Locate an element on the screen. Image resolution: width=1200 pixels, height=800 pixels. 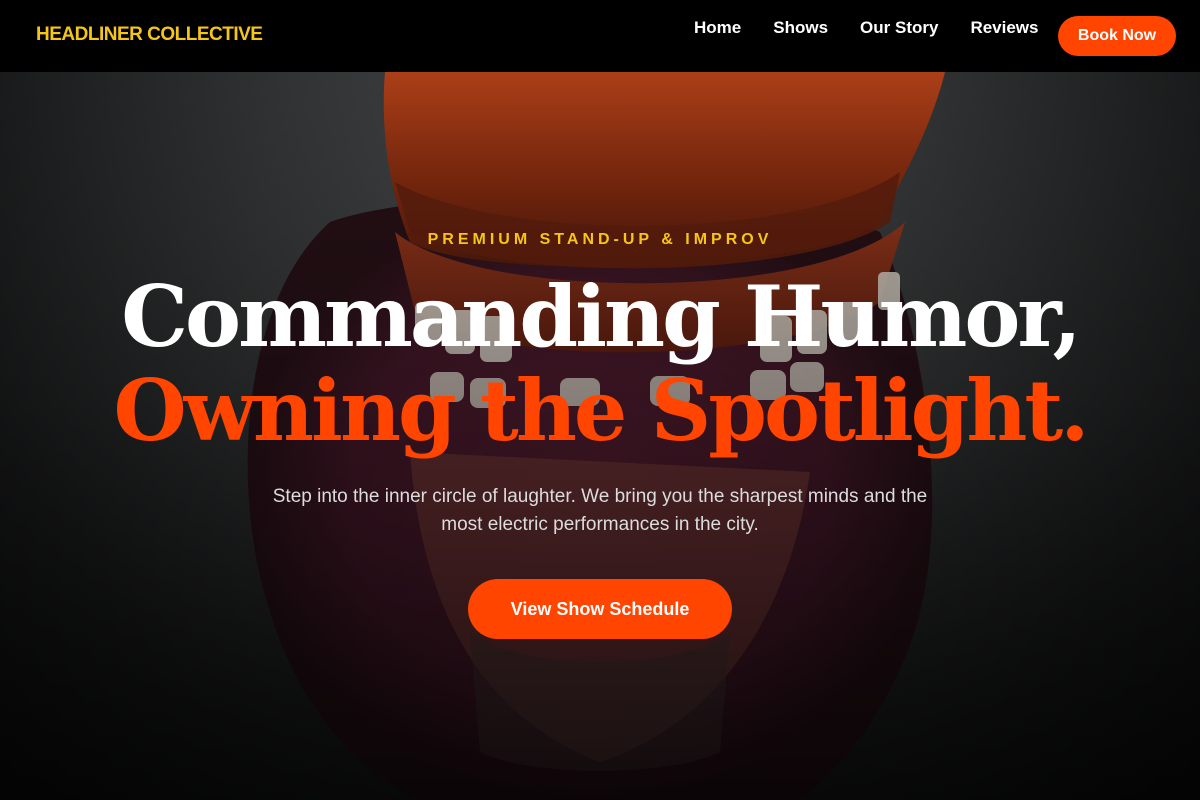
nav-link-reviews: Reviews is located at coordinates (1004, 28).